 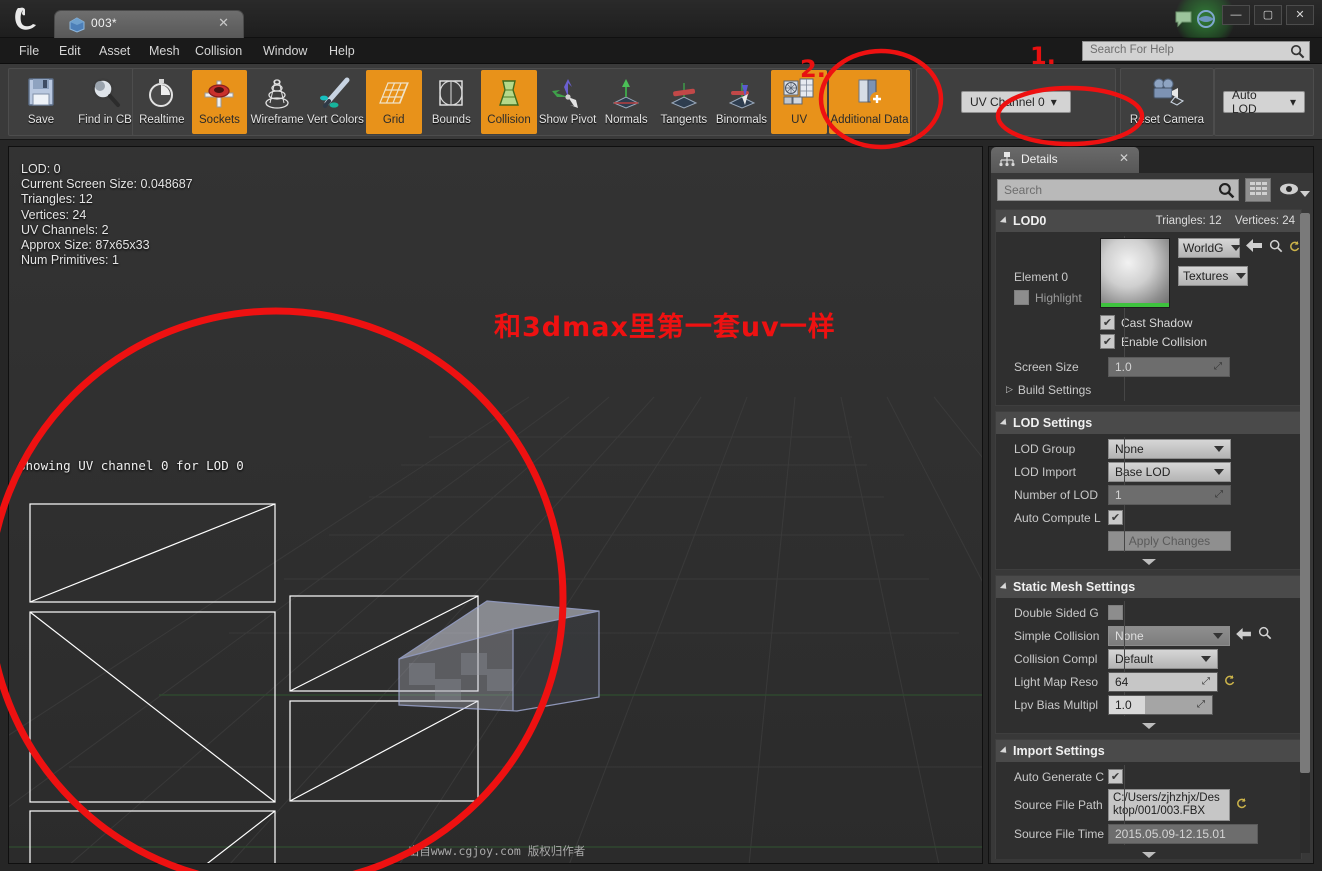 I want to click on search-icon, so click(x=1226, y=193).